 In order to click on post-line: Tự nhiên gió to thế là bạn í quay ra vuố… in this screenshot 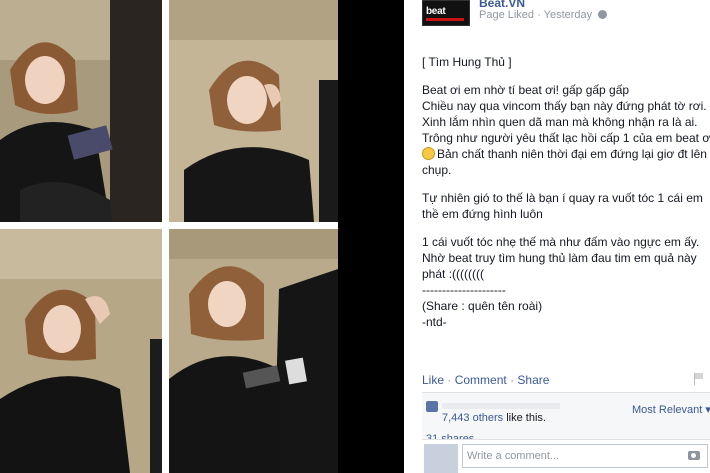, I will do `click(562, 198)`.